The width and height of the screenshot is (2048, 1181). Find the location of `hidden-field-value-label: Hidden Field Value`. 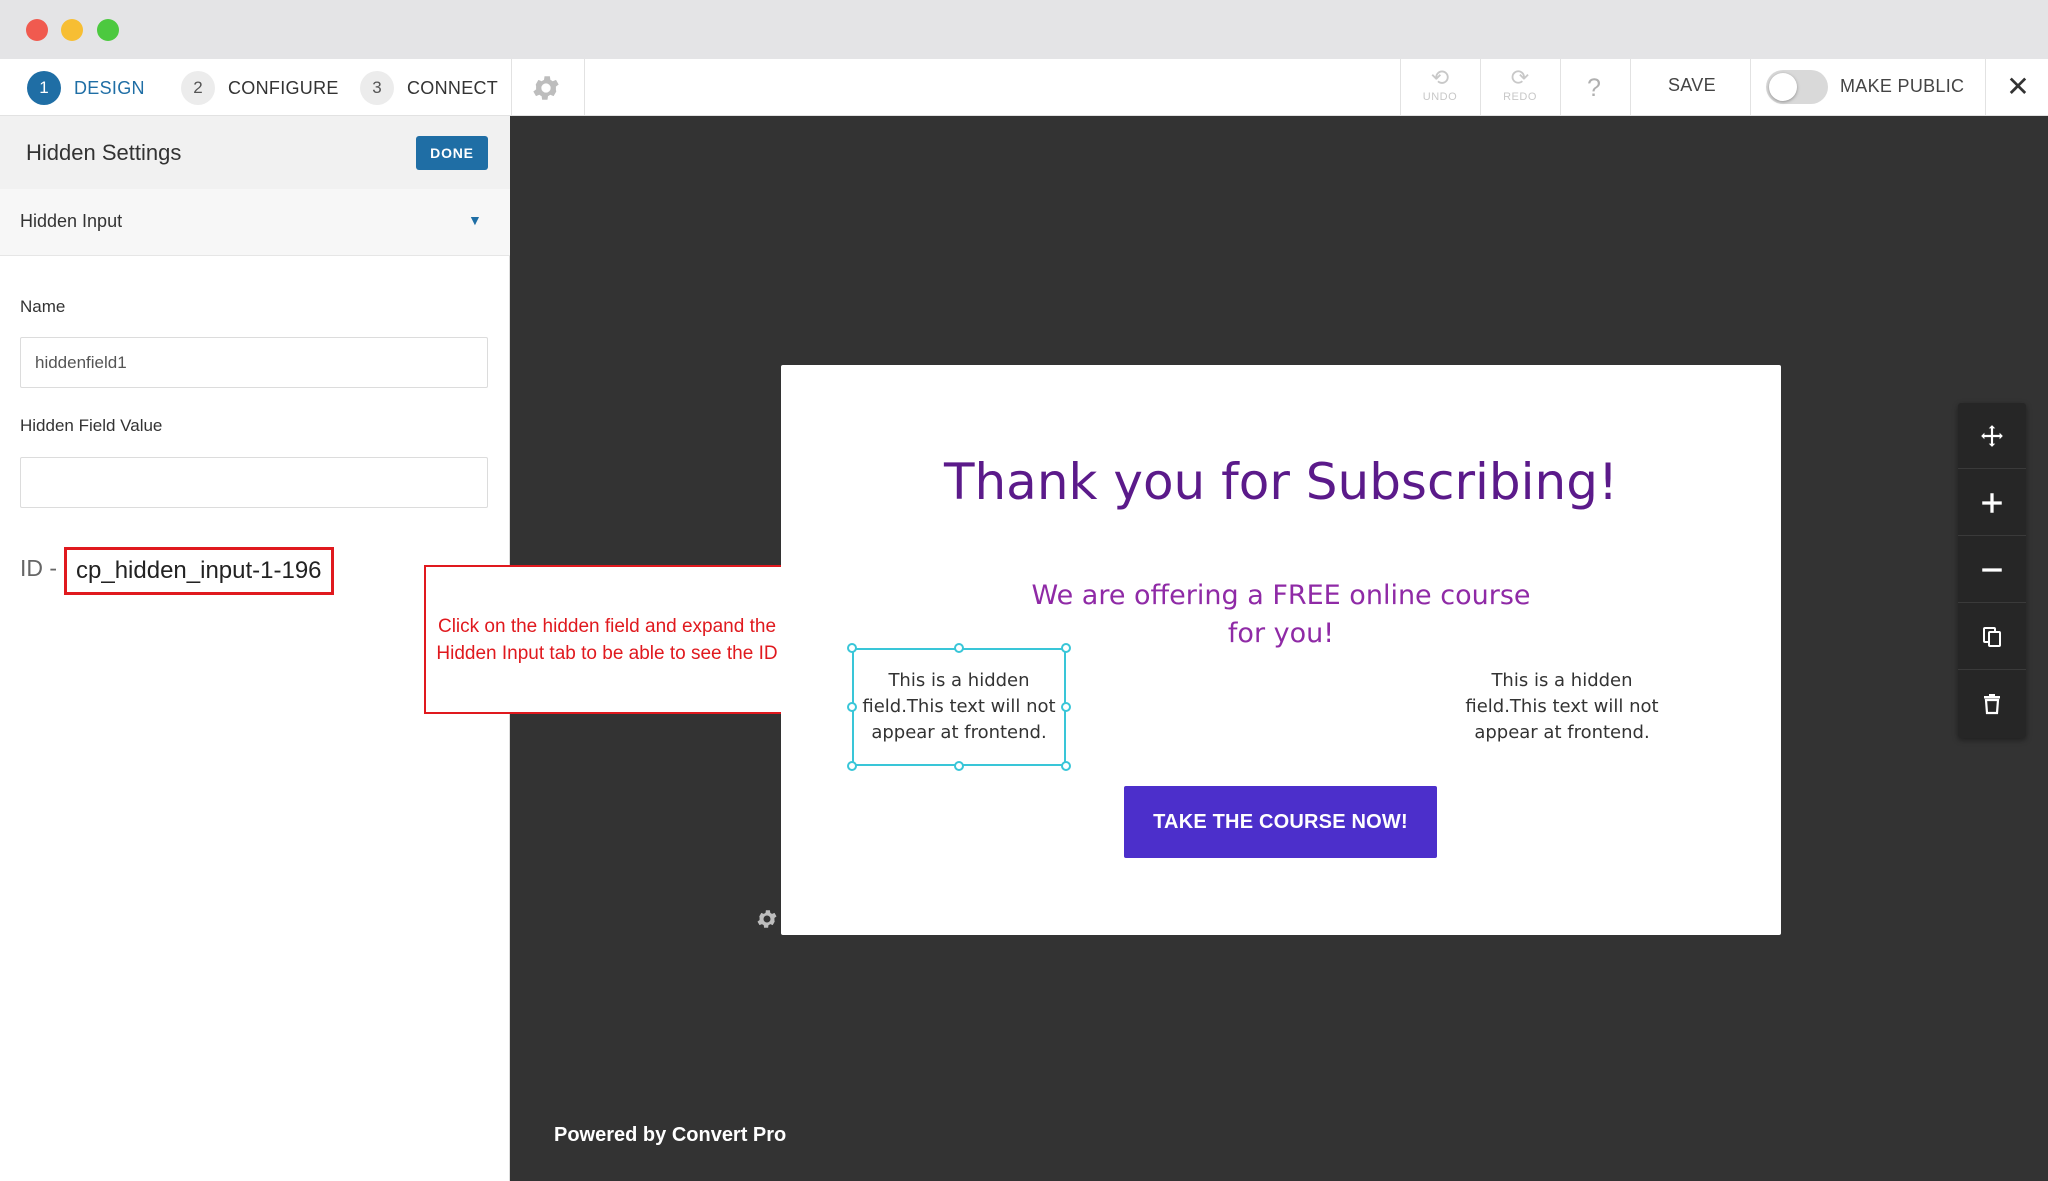

hidden-field-value-label: Hidden Field Value is located at coordinates (91, 425).